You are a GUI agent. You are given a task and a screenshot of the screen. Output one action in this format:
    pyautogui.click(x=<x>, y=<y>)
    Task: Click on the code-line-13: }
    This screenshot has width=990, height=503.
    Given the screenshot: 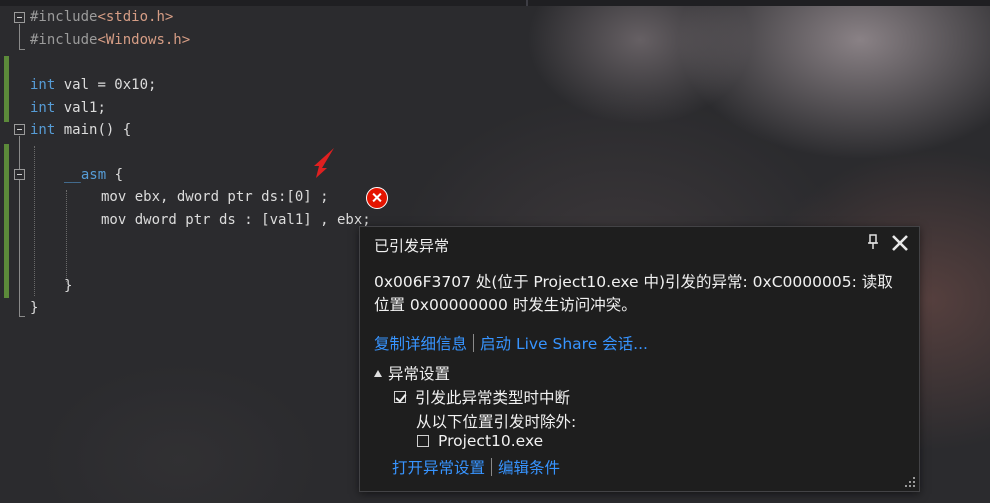 What is the action you would take?
    pyautogui.click(x=68, y=286)
    